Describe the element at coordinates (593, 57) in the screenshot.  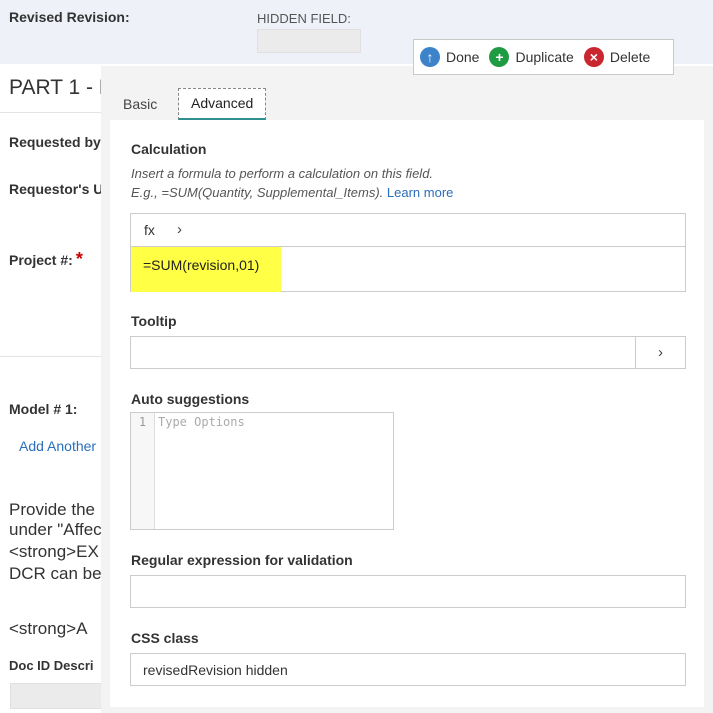
I see `close-icon: ×` at that location.